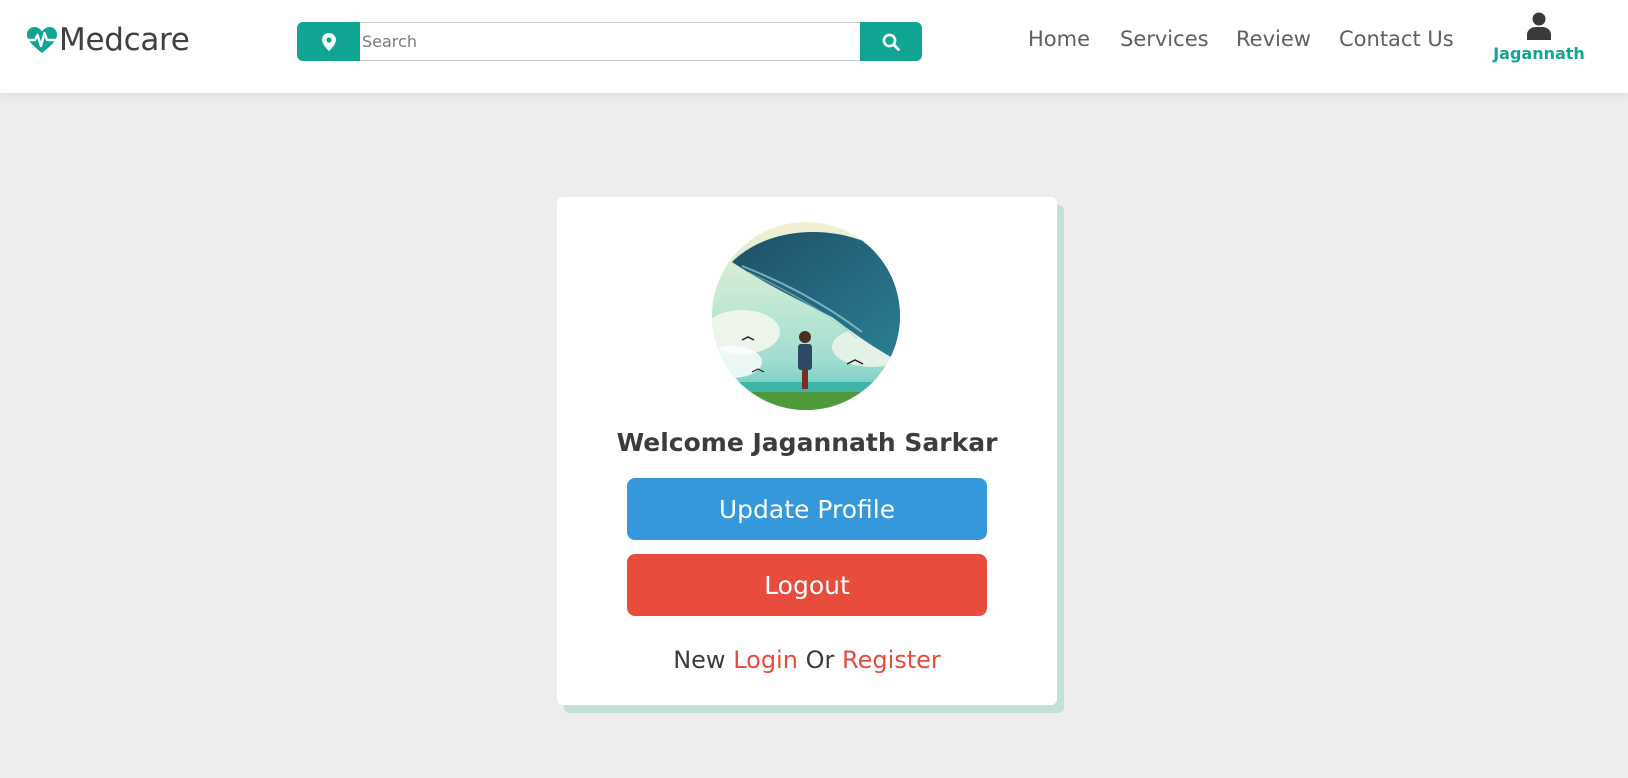 This screenshot has width=1628, height=778. I want to click on search-input, so click(610, 41).